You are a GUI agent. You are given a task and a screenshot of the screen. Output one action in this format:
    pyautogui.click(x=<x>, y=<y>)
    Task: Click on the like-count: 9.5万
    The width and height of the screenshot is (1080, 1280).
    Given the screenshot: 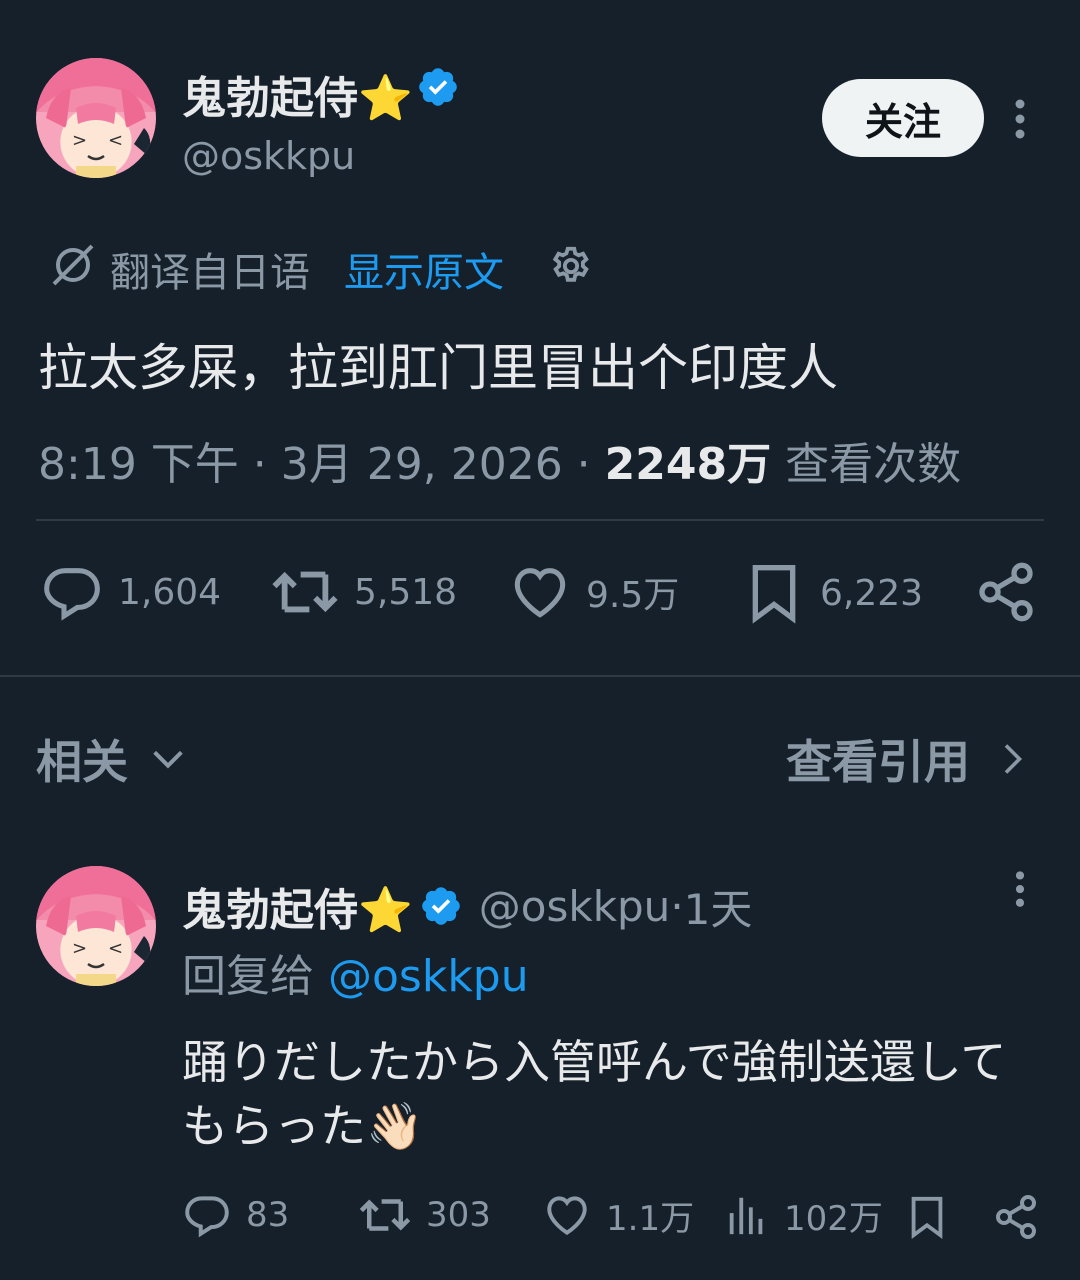 What is the action you would take?
    pyautogui.click(x=633, y=595)
    